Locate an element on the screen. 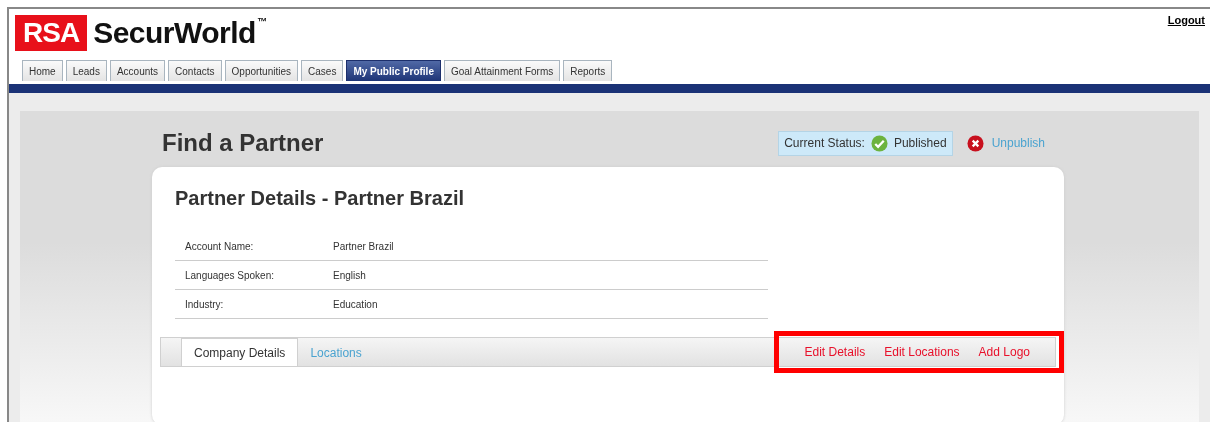  nav-tab: Leads is located at coordinates (86, 70).